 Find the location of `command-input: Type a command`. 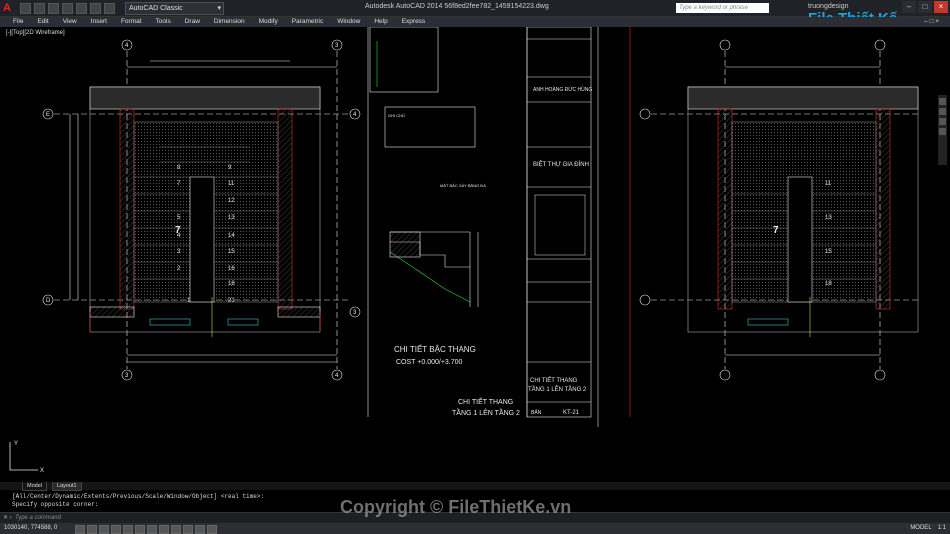

command-input: Type a command is located at coordinates (38, 518).